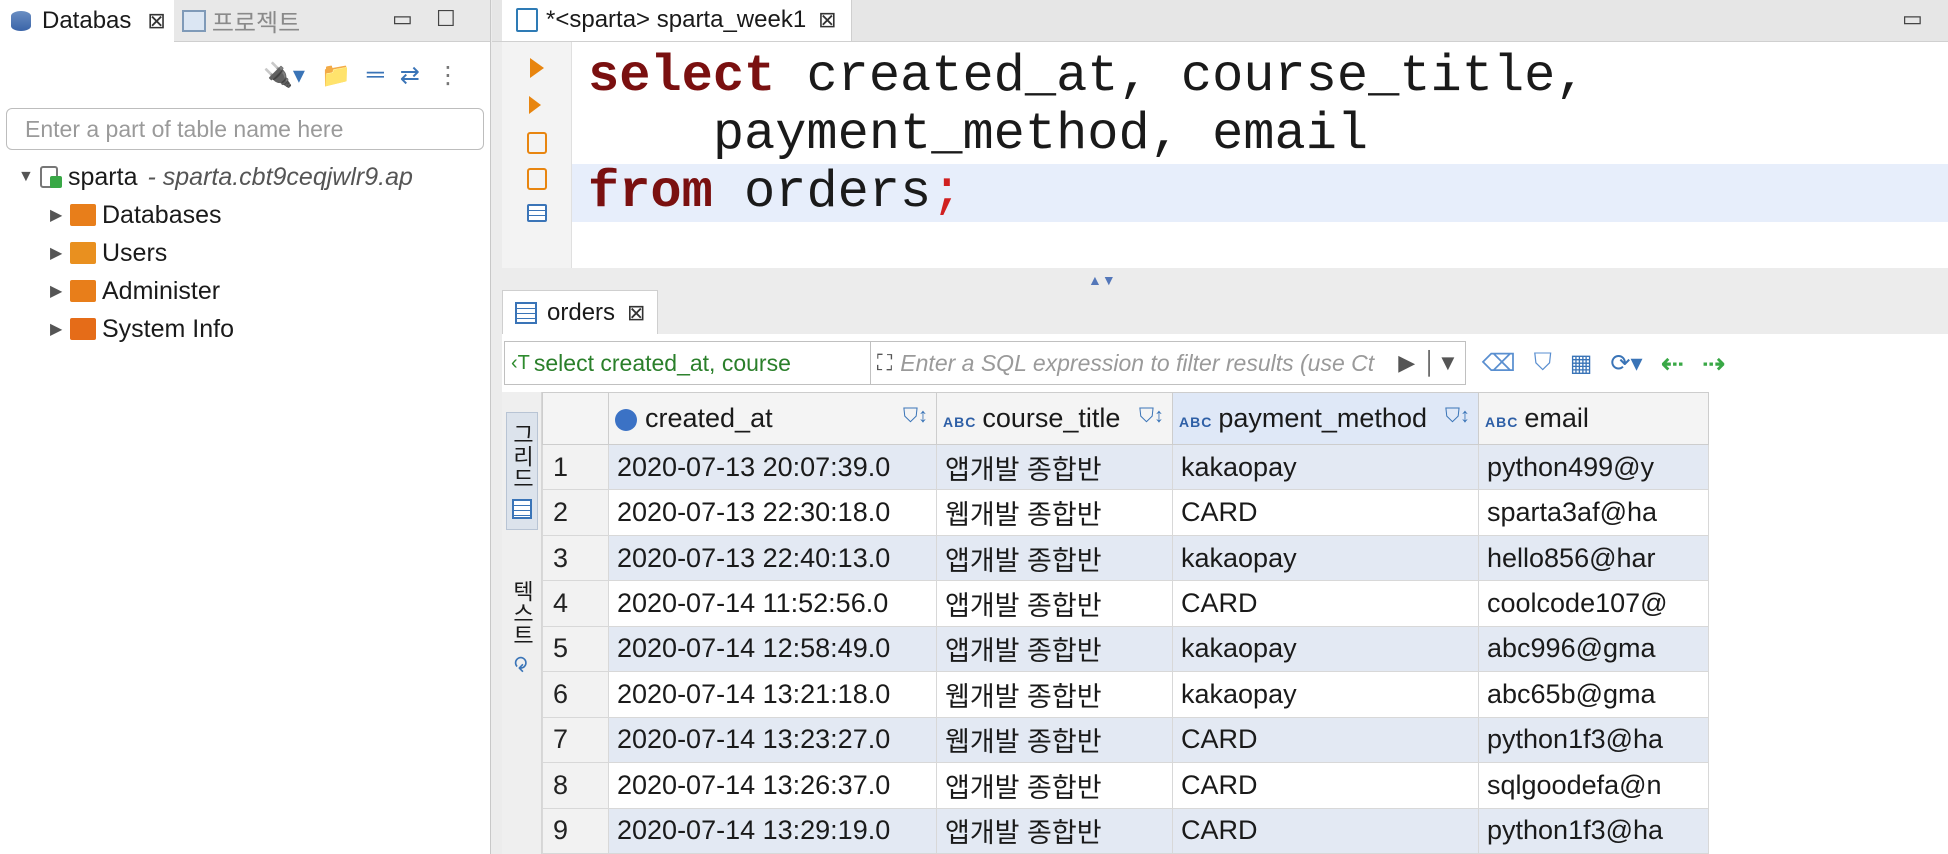  I want to click on column-header-email: ABC email, so click(1593, 418).